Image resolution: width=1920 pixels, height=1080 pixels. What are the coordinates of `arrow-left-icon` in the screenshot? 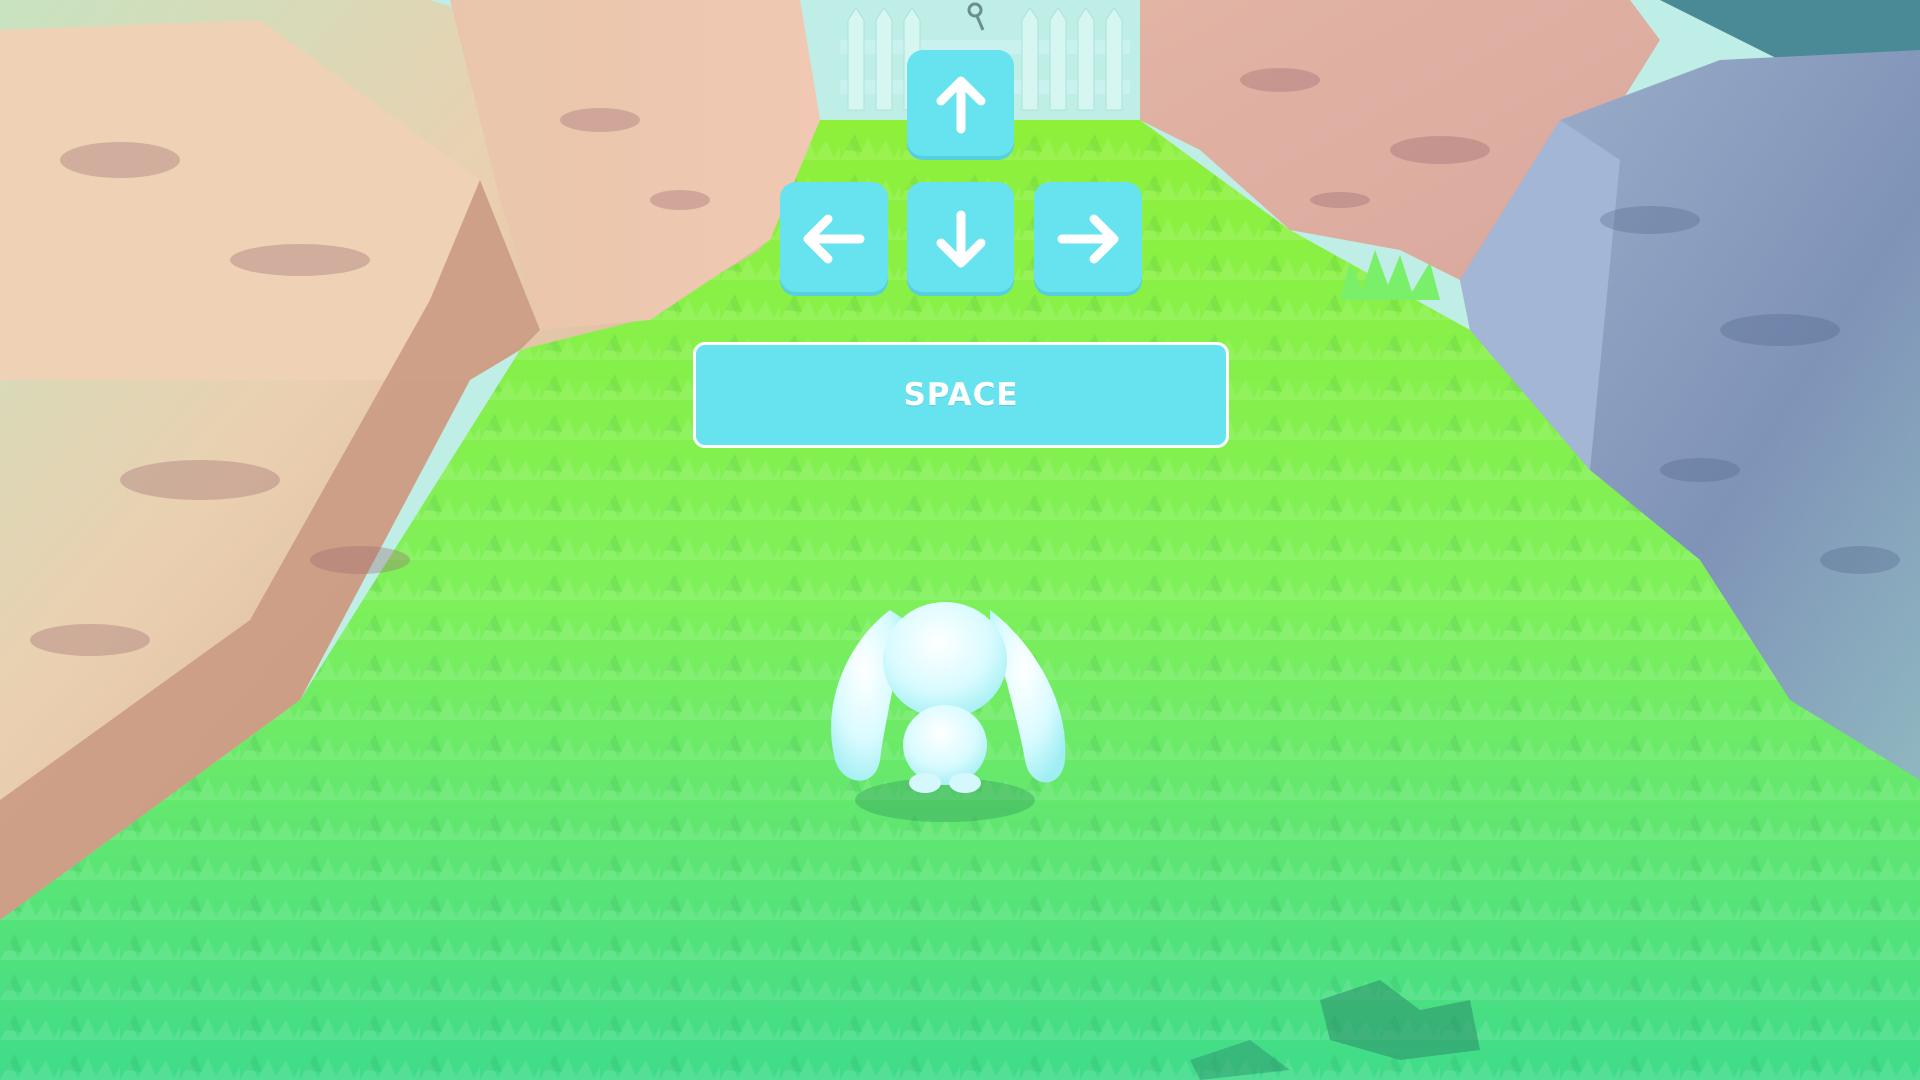 It's located at (834, 239).